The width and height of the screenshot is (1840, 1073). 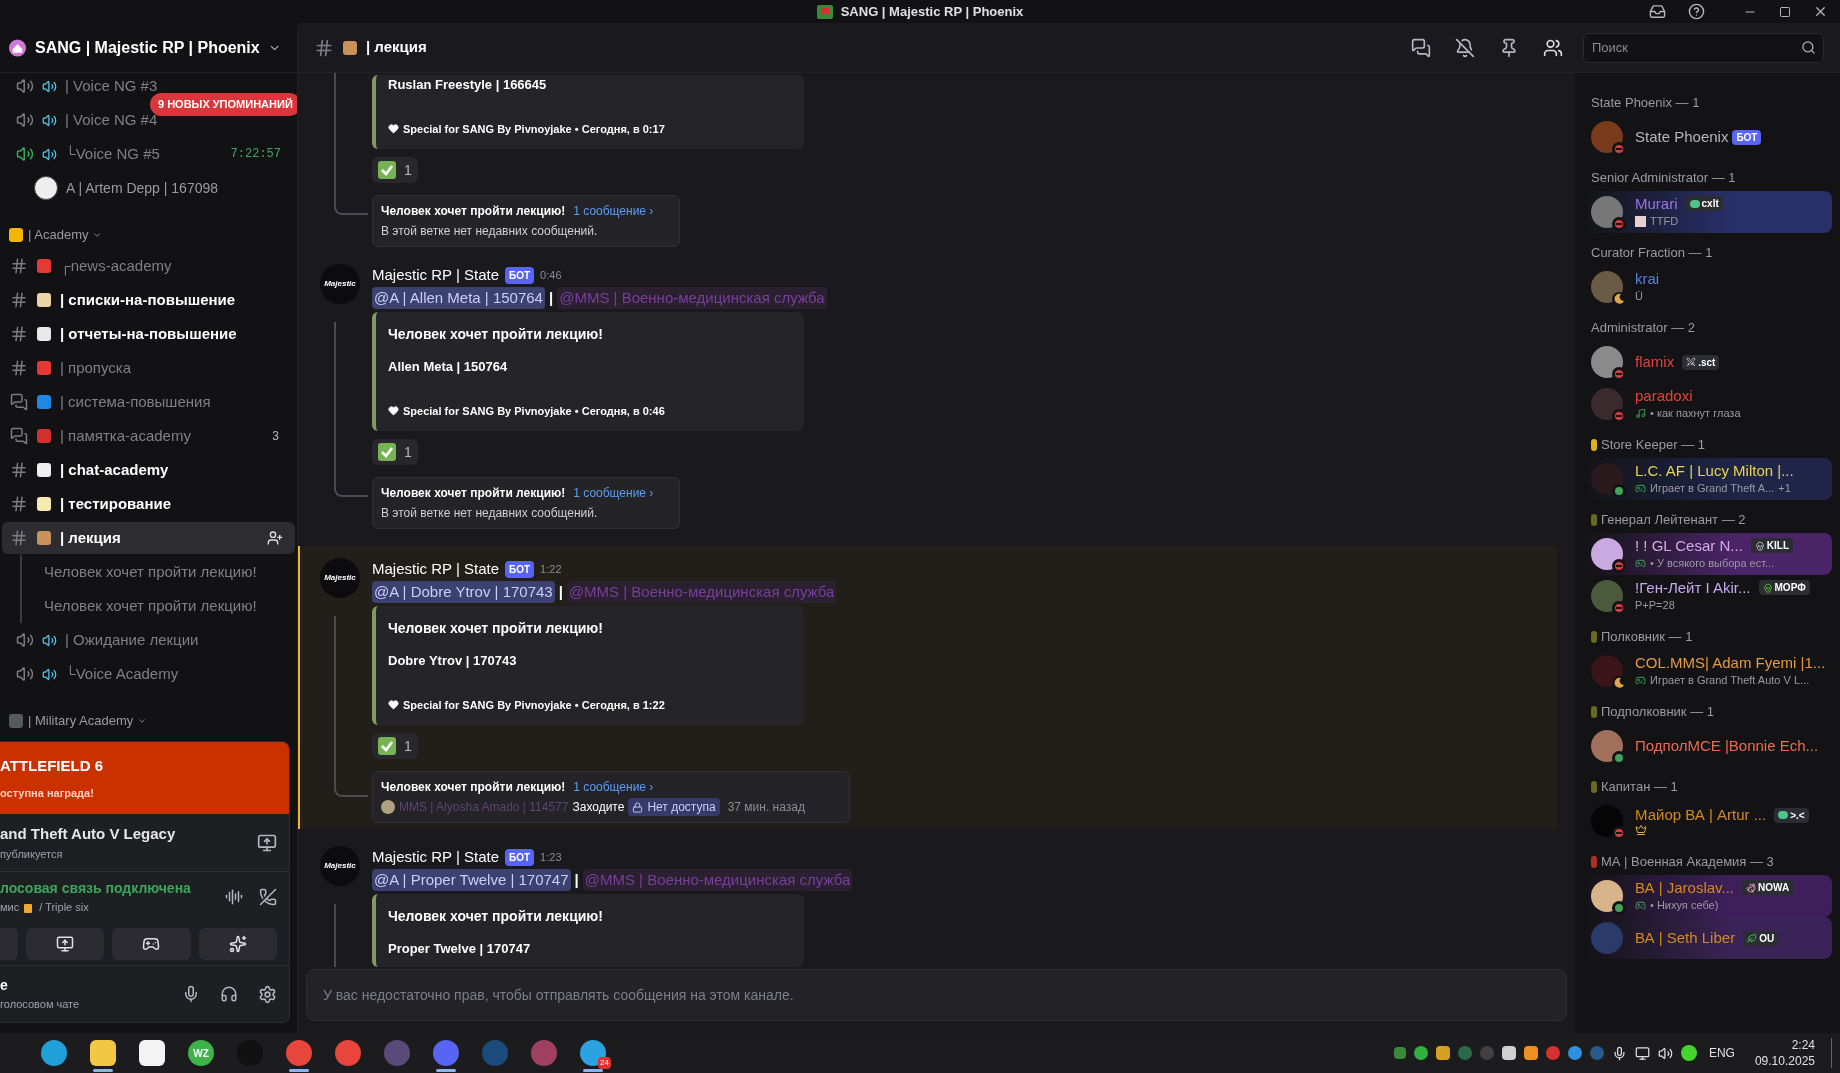 I want to click on text-channel: | пропуска, so click(x=148, y=368).